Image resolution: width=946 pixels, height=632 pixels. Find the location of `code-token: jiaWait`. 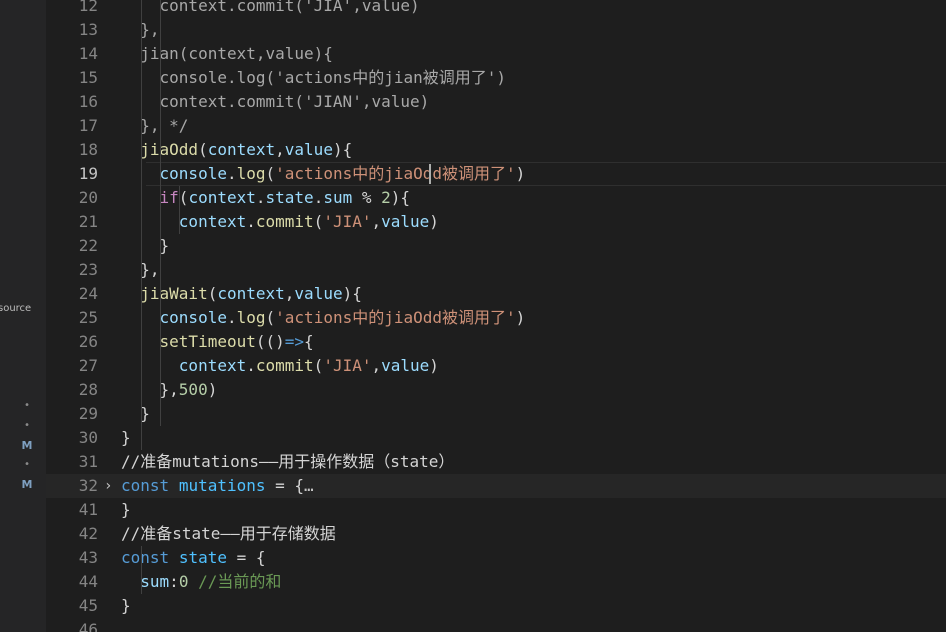

code-token: jiaWait is located at coordinates (174, 293).